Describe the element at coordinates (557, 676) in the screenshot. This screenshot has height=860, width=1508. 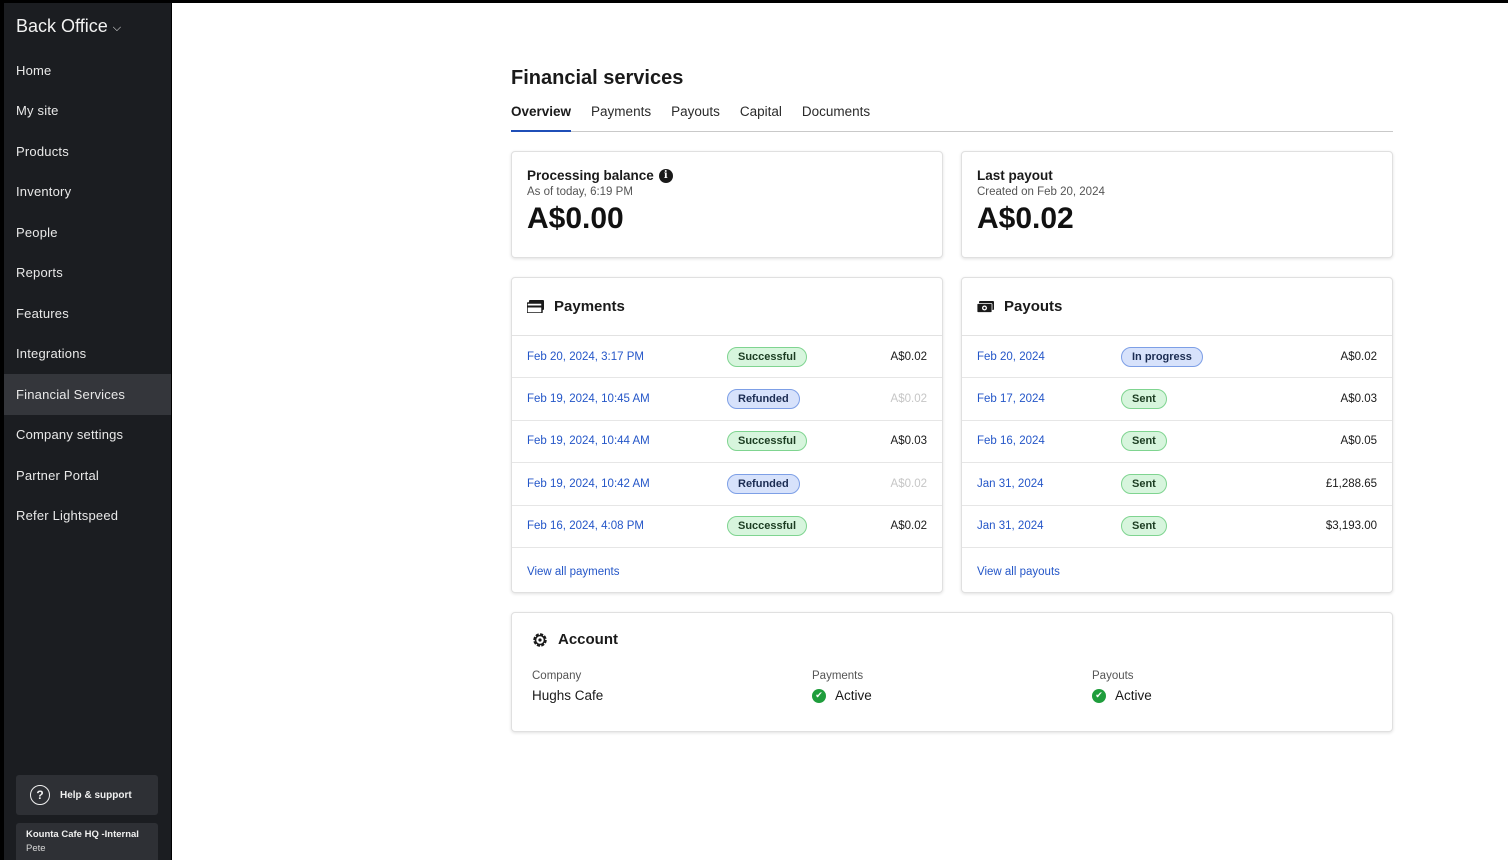
I see `company-label: Company` at that location.